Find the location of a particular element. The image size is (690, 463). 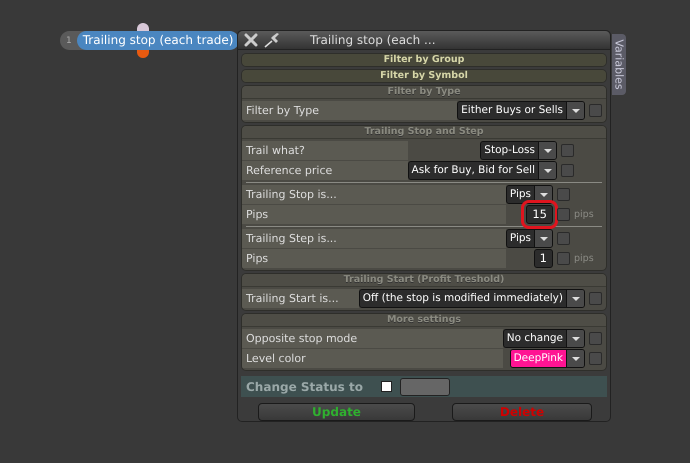

status-label: Change Status to is located at coordinates (304, 387).